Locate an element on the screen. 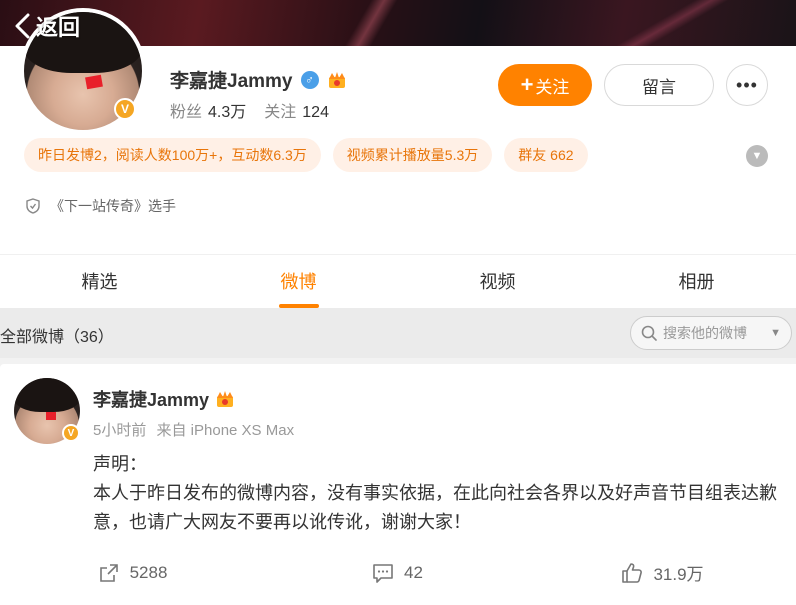 The image size is (796, 605). search-input: 搜索他的微博 ▼ is located at coordinates (711, 333).